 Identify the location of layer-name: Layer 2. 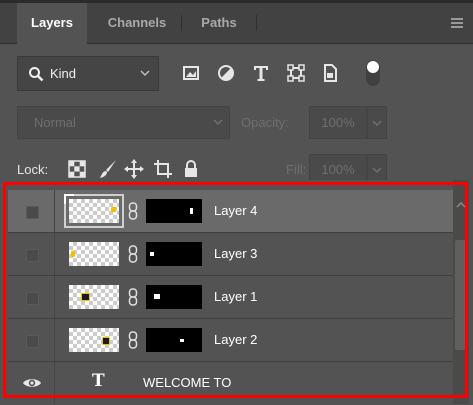
(235, 340).